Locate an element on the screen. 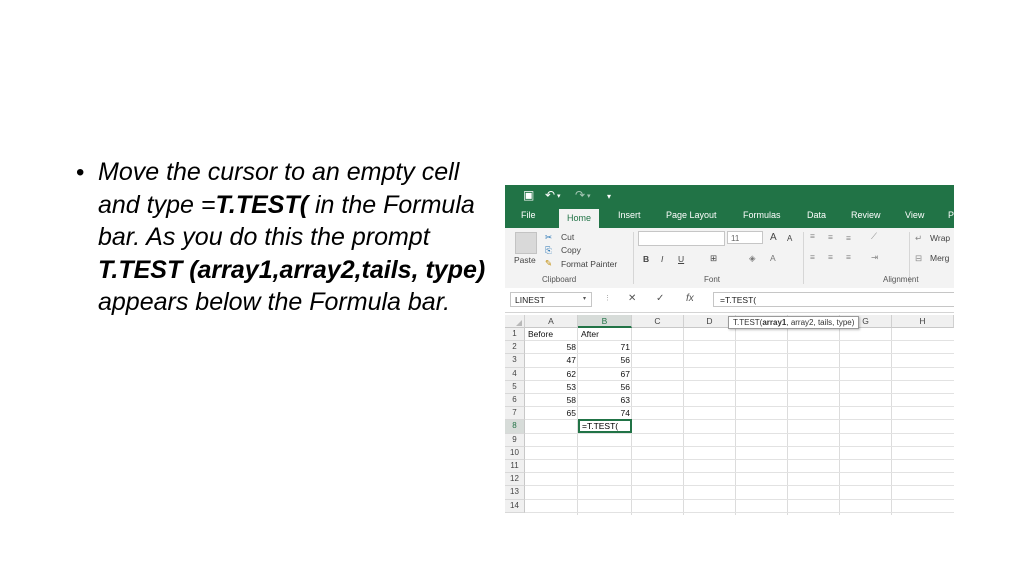 The width and height of the screenshot is (1024, 576). tab-data: Data is located at coordinates (816, 215).